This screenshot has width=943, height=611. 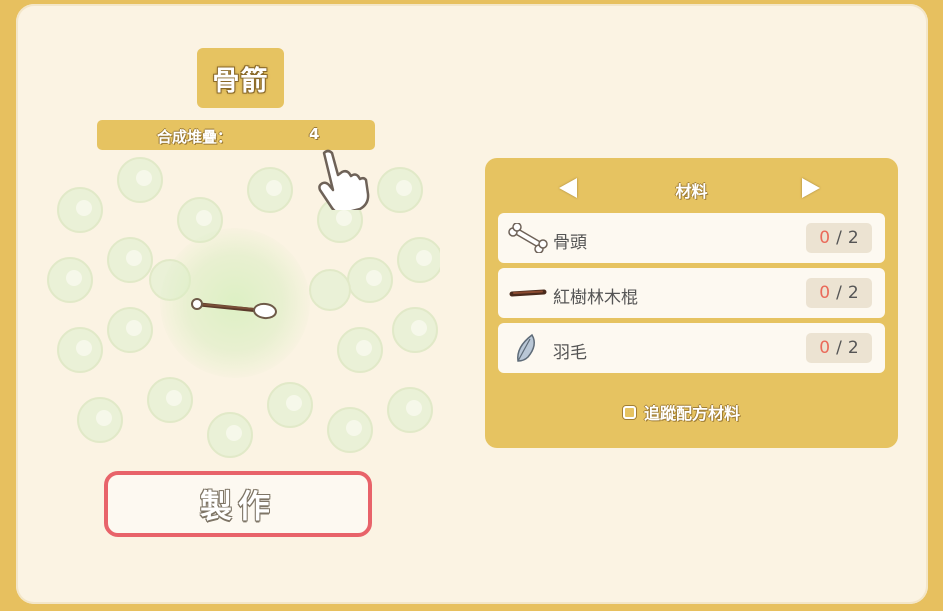 I want to click on materials-header: 材料, so click(x=691, y=189).